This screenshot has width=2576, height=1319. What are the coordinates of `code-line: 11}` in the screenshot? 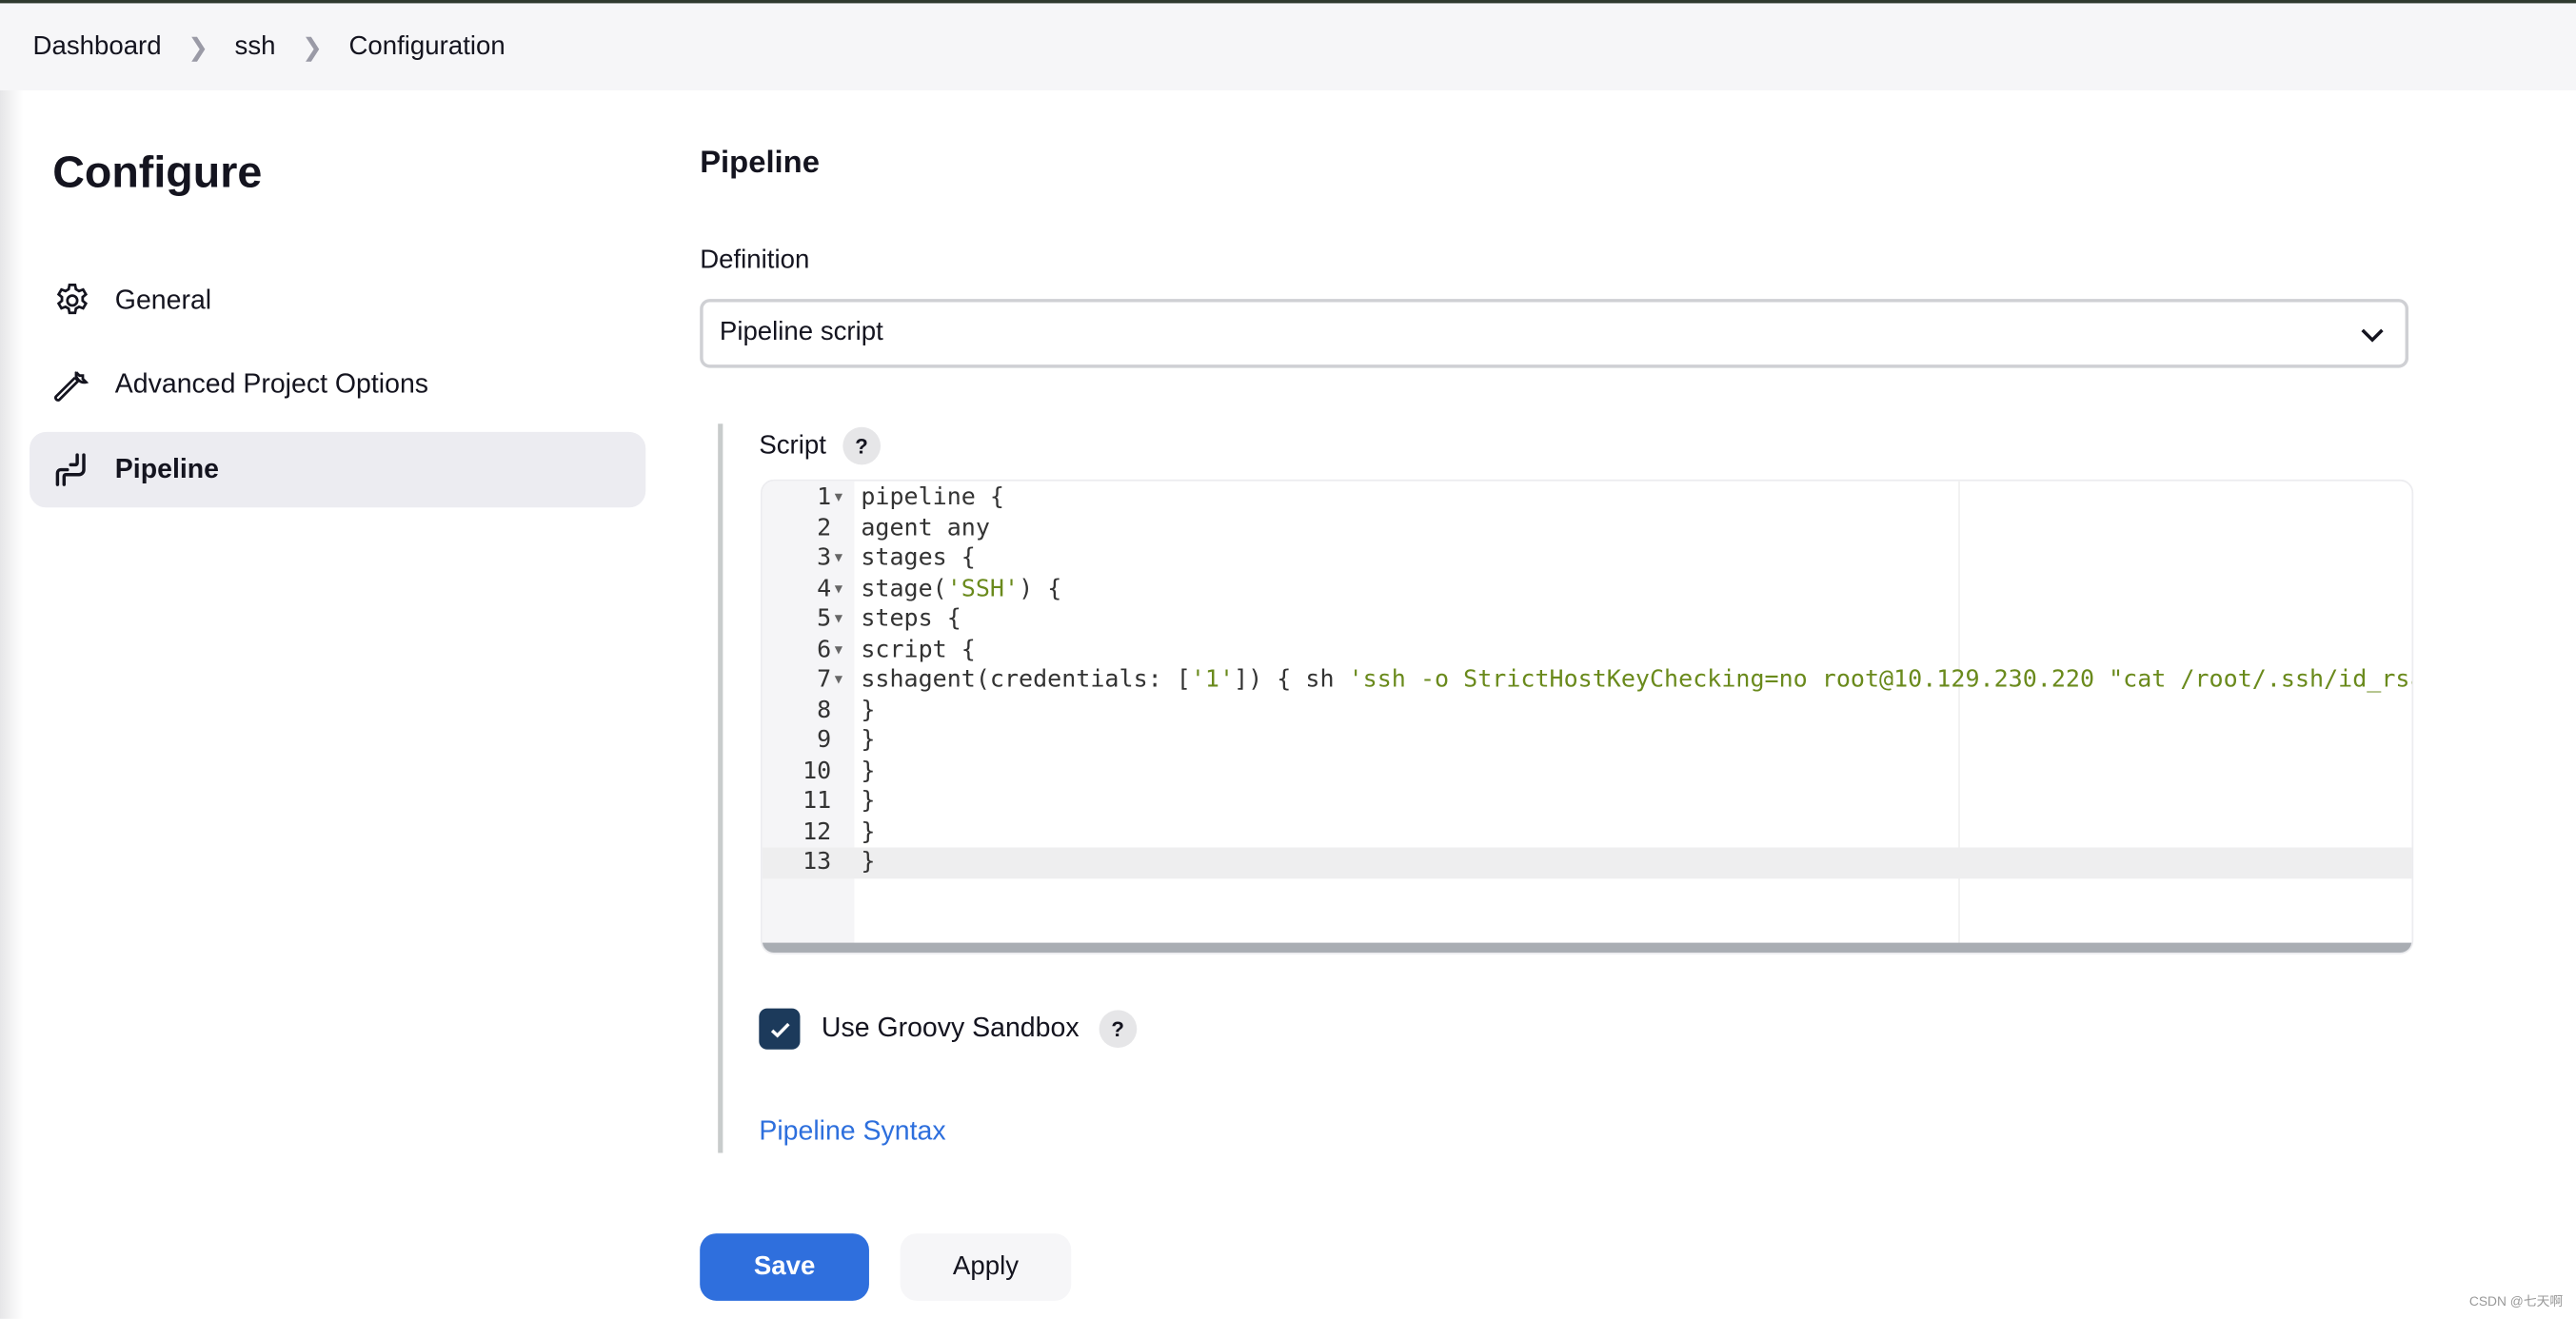 It's located at (1587, 802).